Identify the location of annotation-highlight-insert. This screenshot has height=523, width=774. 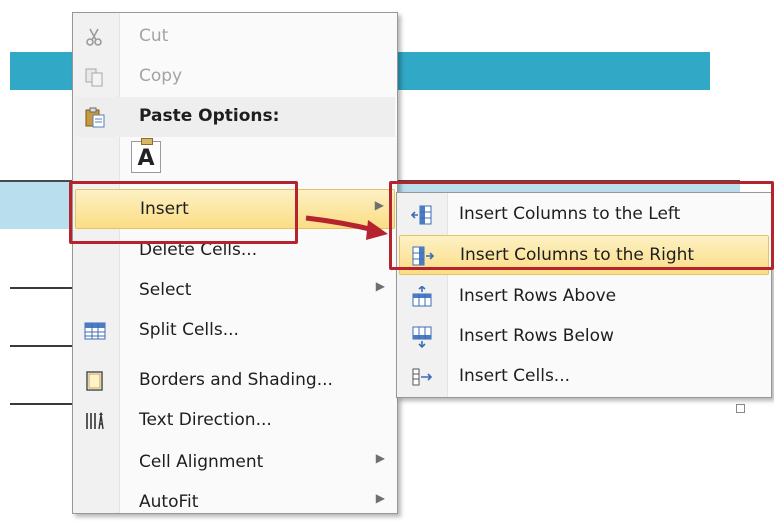
(183, 212).